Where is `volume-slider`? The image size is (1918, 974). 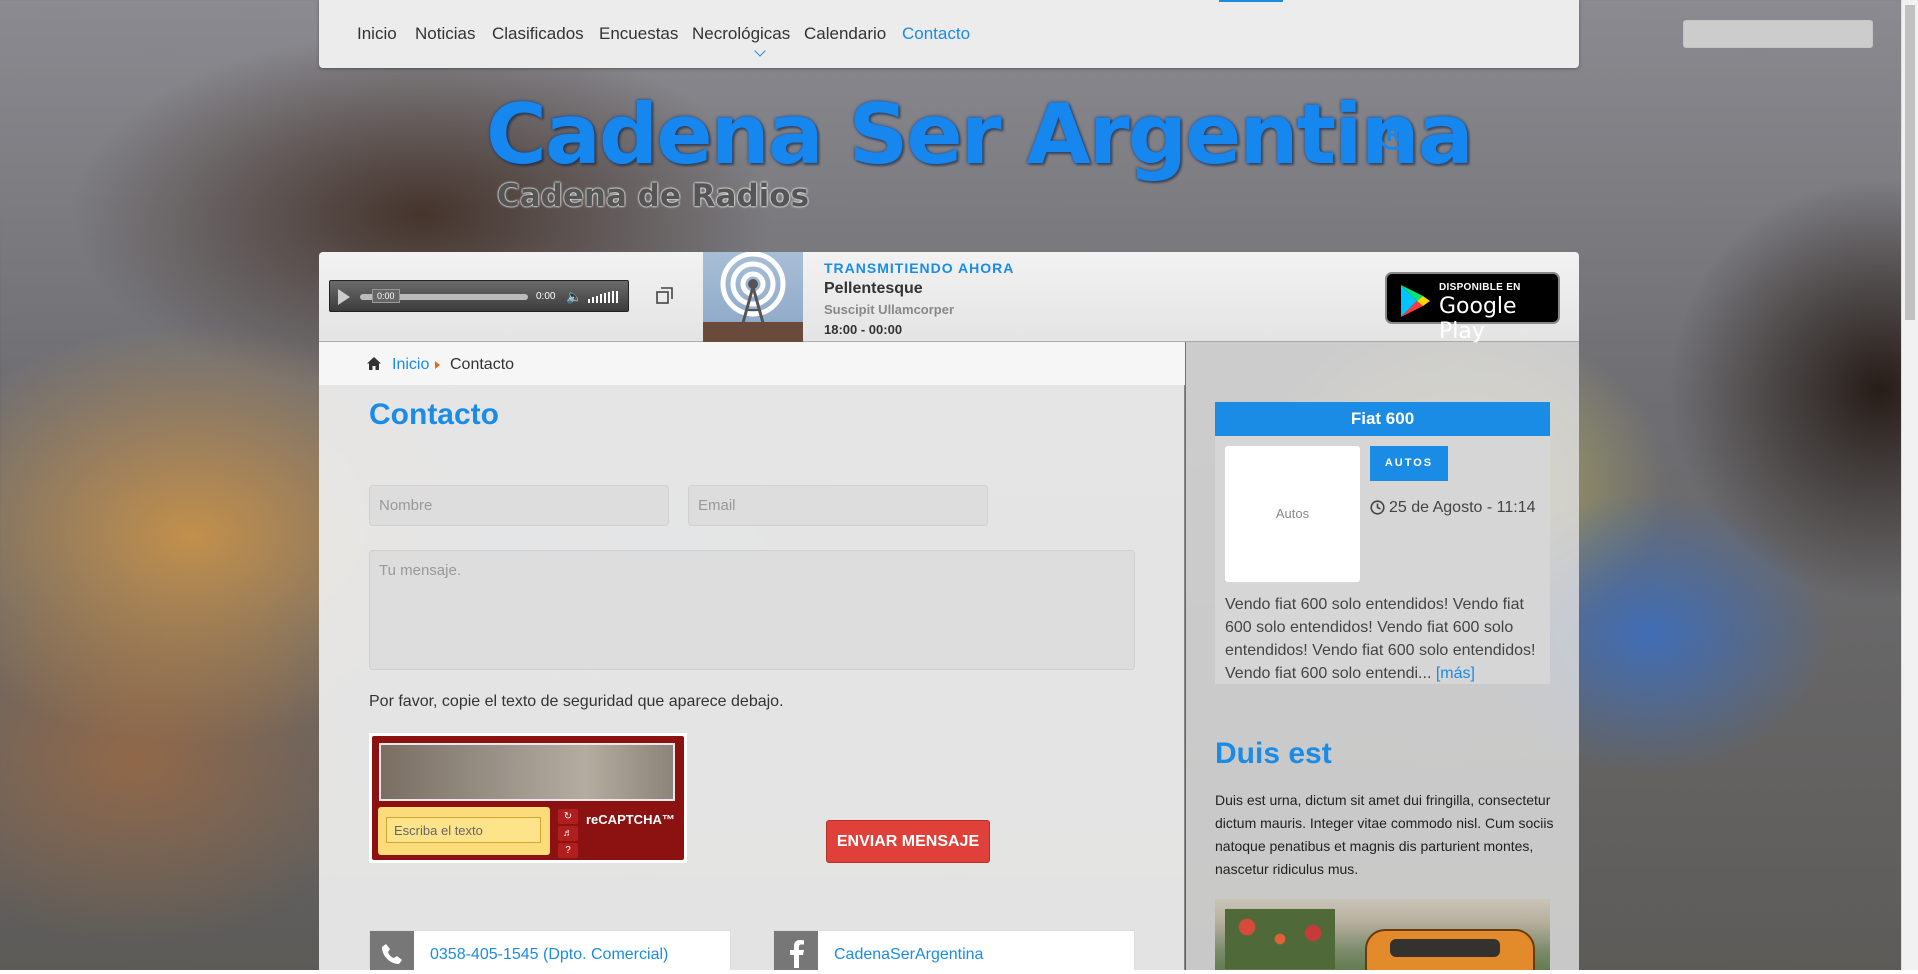
volume-slider is located at coordinates (603, 297).